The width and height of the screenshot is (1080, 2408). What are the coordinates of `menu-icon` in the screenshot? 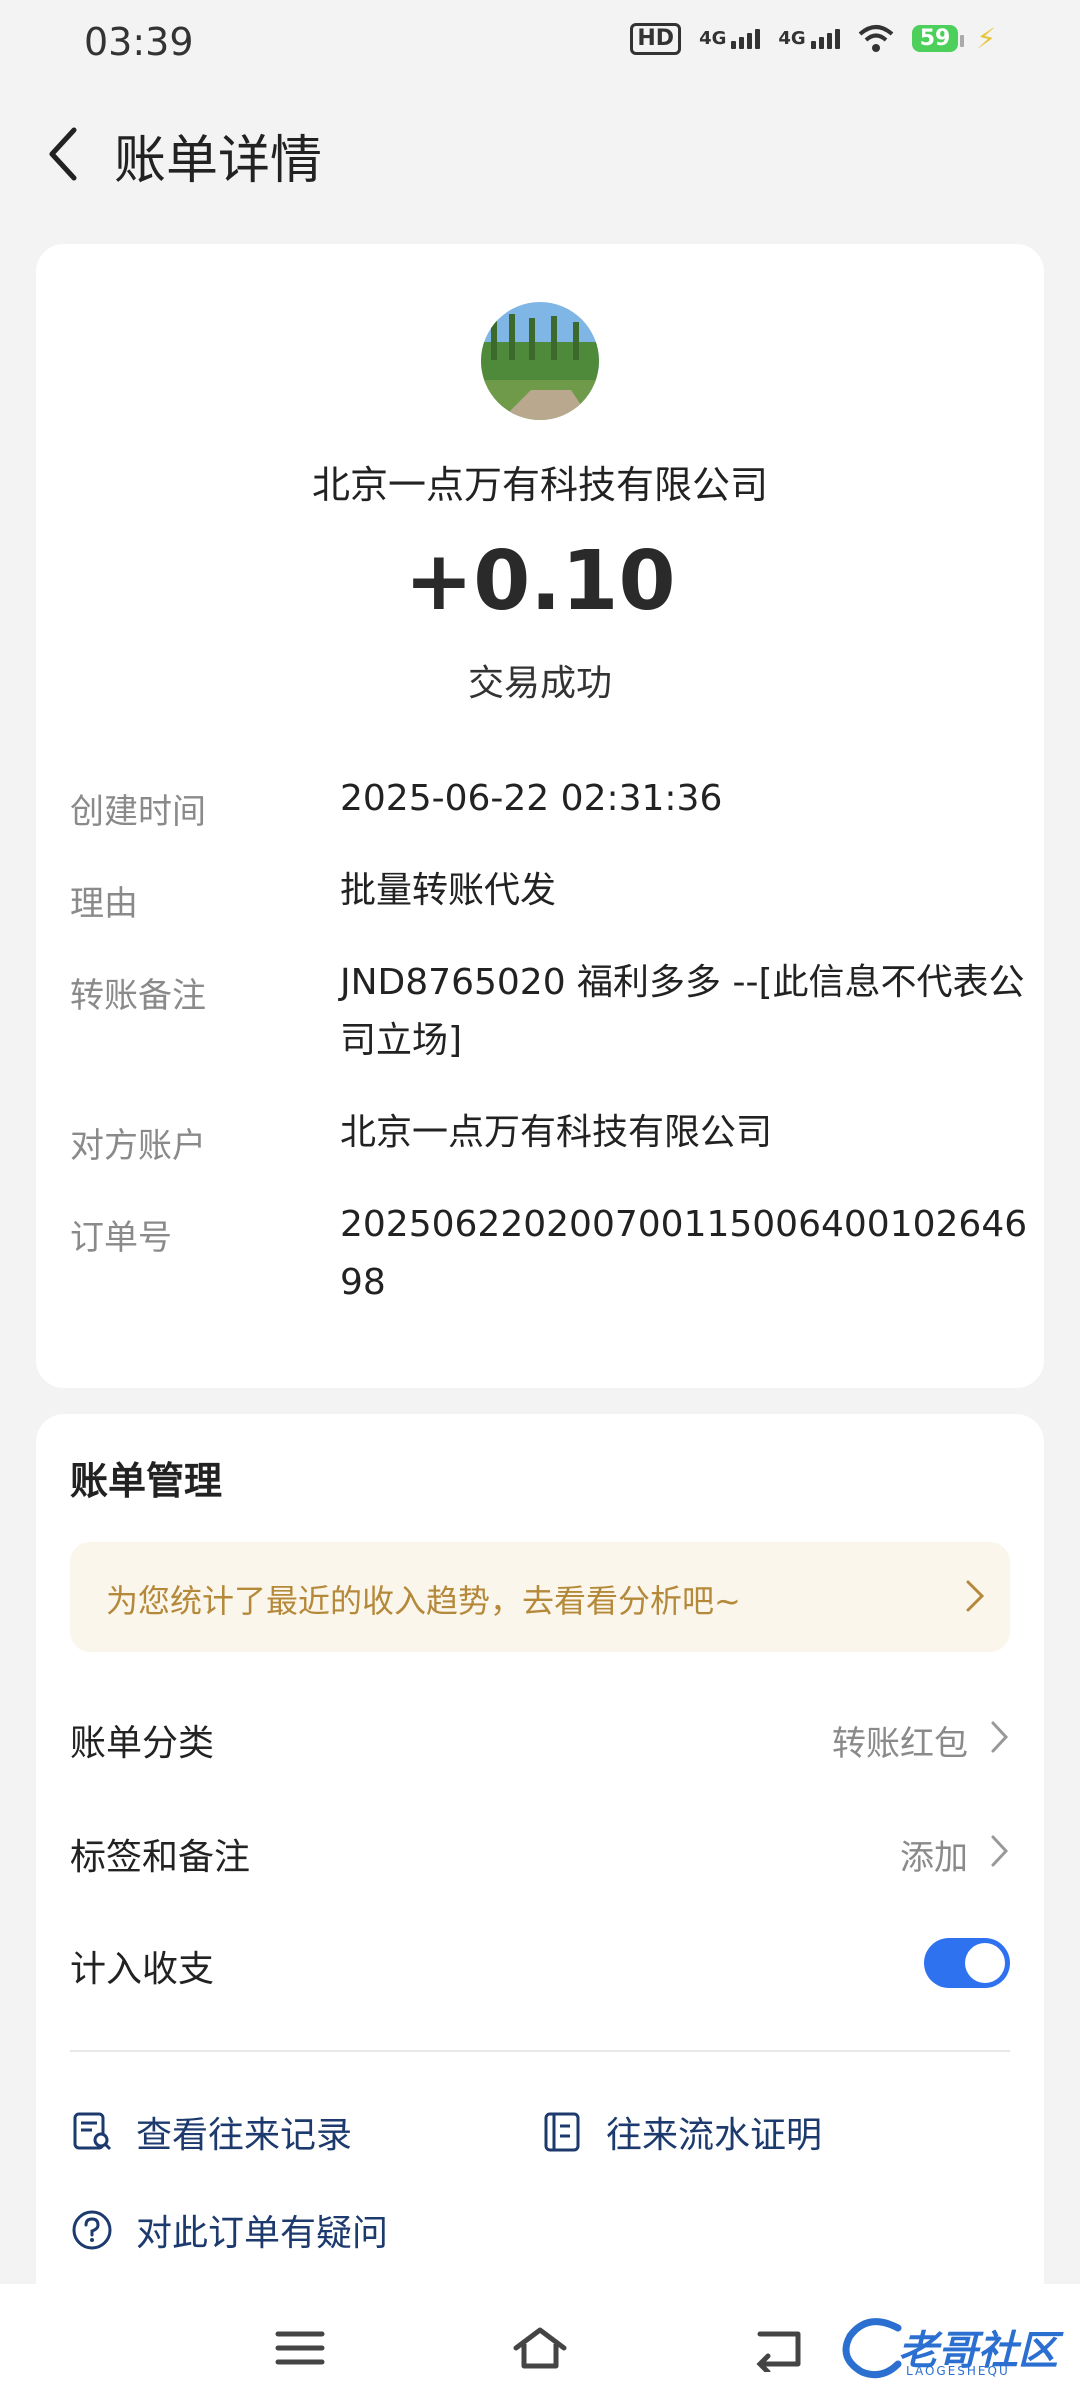 It's located at (300, 2348).